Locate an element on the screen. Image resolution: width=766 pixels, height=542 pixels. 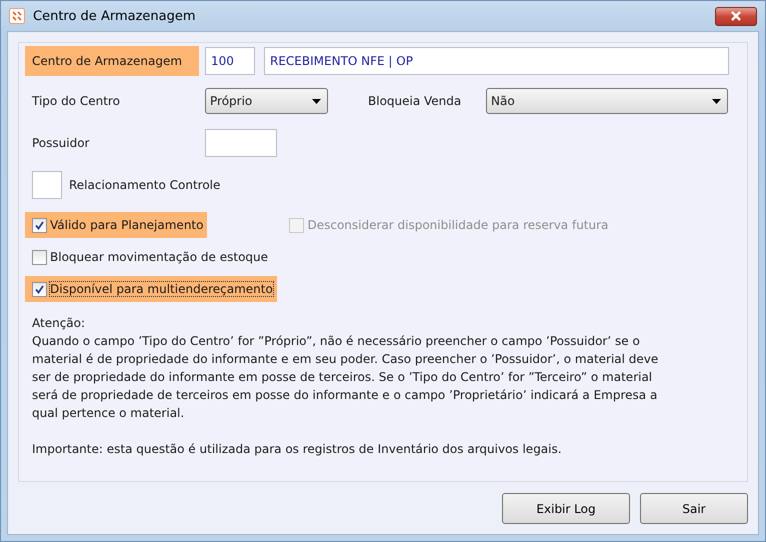
dropdown: Não is located at coordinates (607, 101).